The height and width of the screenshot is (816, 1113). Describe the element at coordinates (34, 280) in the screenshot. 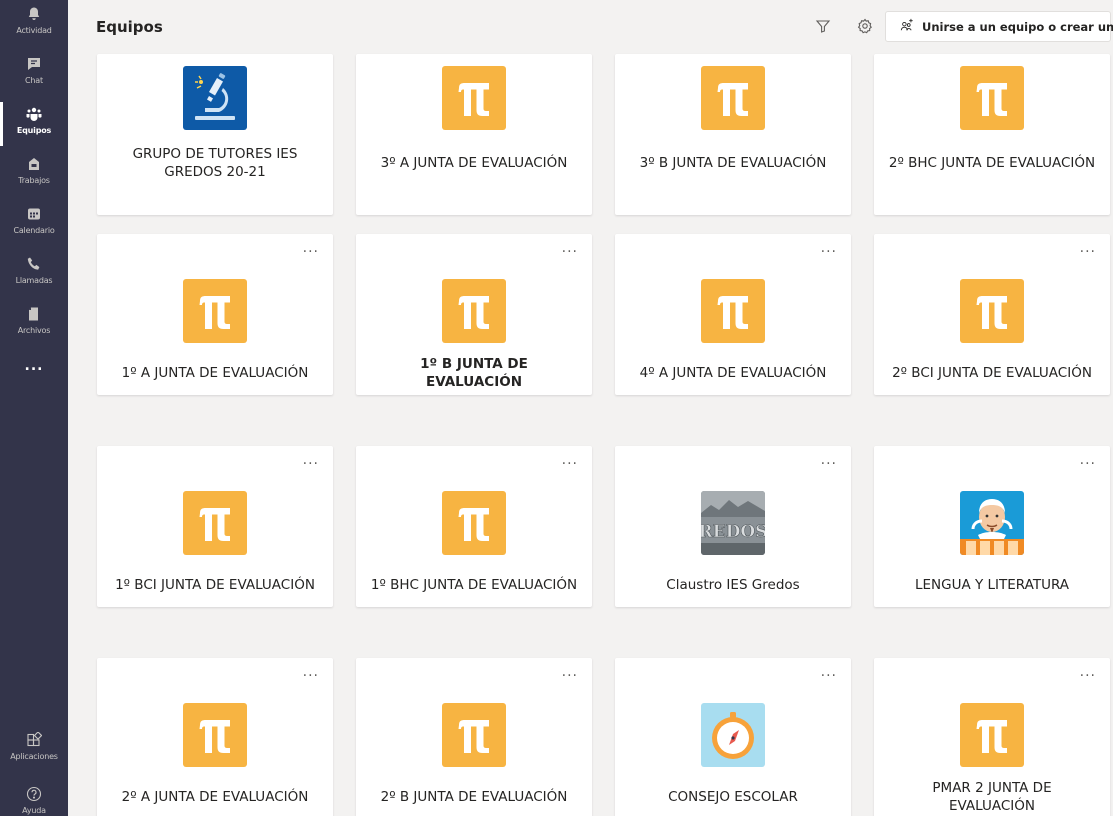

I see `rail-label: Llamadas` at that location.